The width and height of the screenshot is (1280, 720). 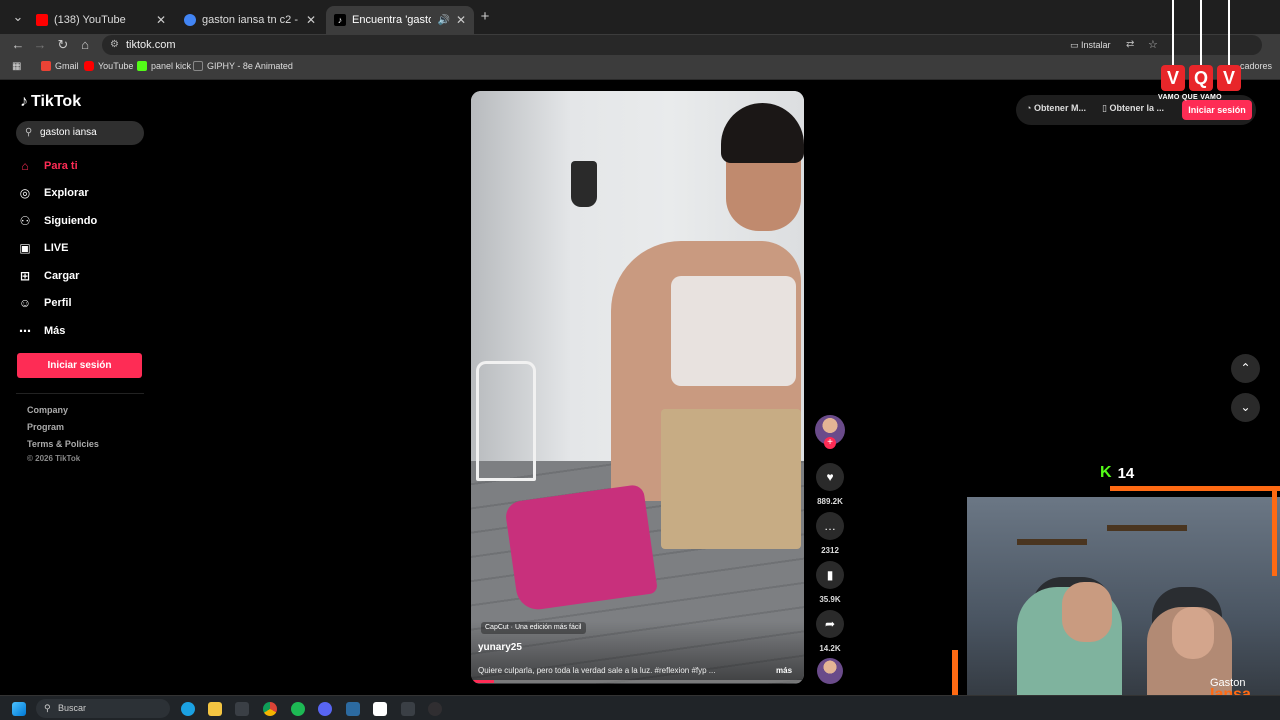 What do you see at coordinates (190, 20) in the screenshot?
I see `google-favicon-icon` at bounding box center [190, 20].